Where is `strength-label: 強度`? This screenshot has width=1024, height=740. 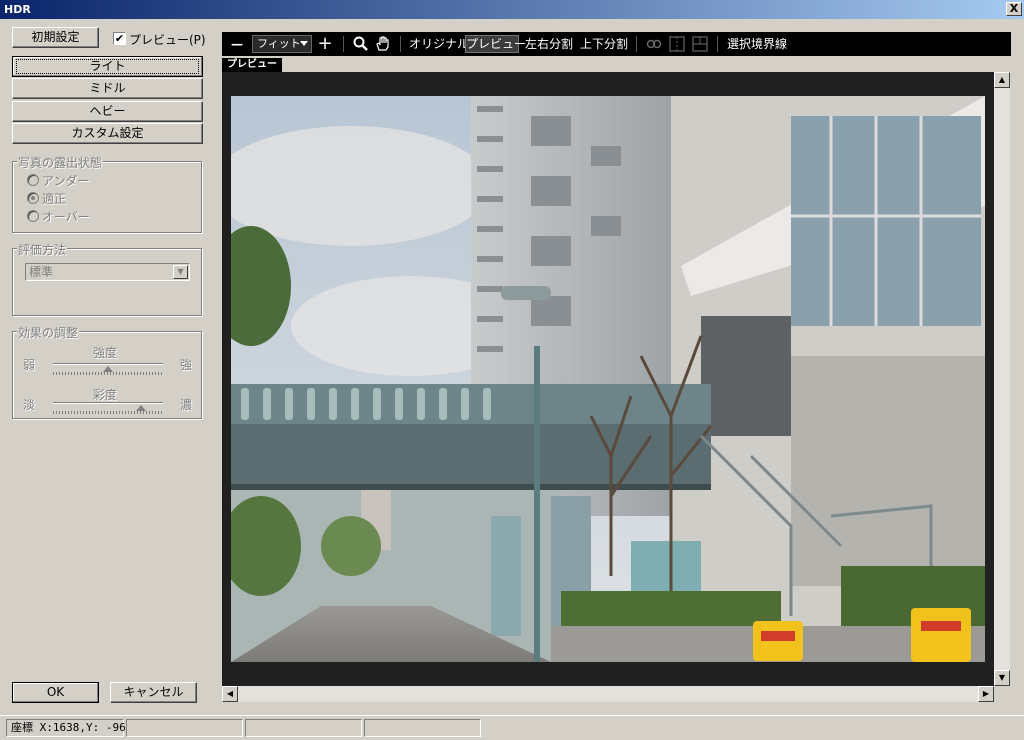
strength-label: 強度 is located at coordinates (105, 353).